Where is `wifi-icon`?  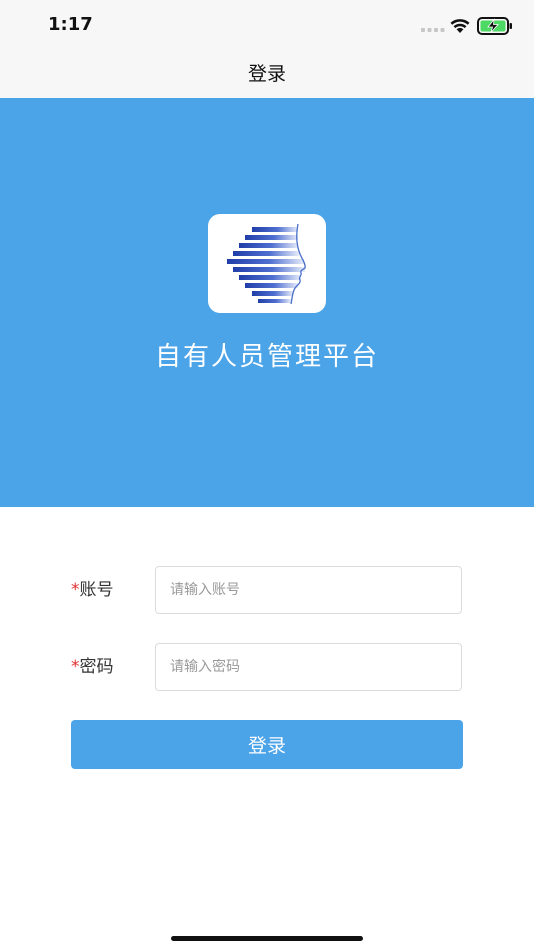
wifi-icon is located at coordinates (460, 26).